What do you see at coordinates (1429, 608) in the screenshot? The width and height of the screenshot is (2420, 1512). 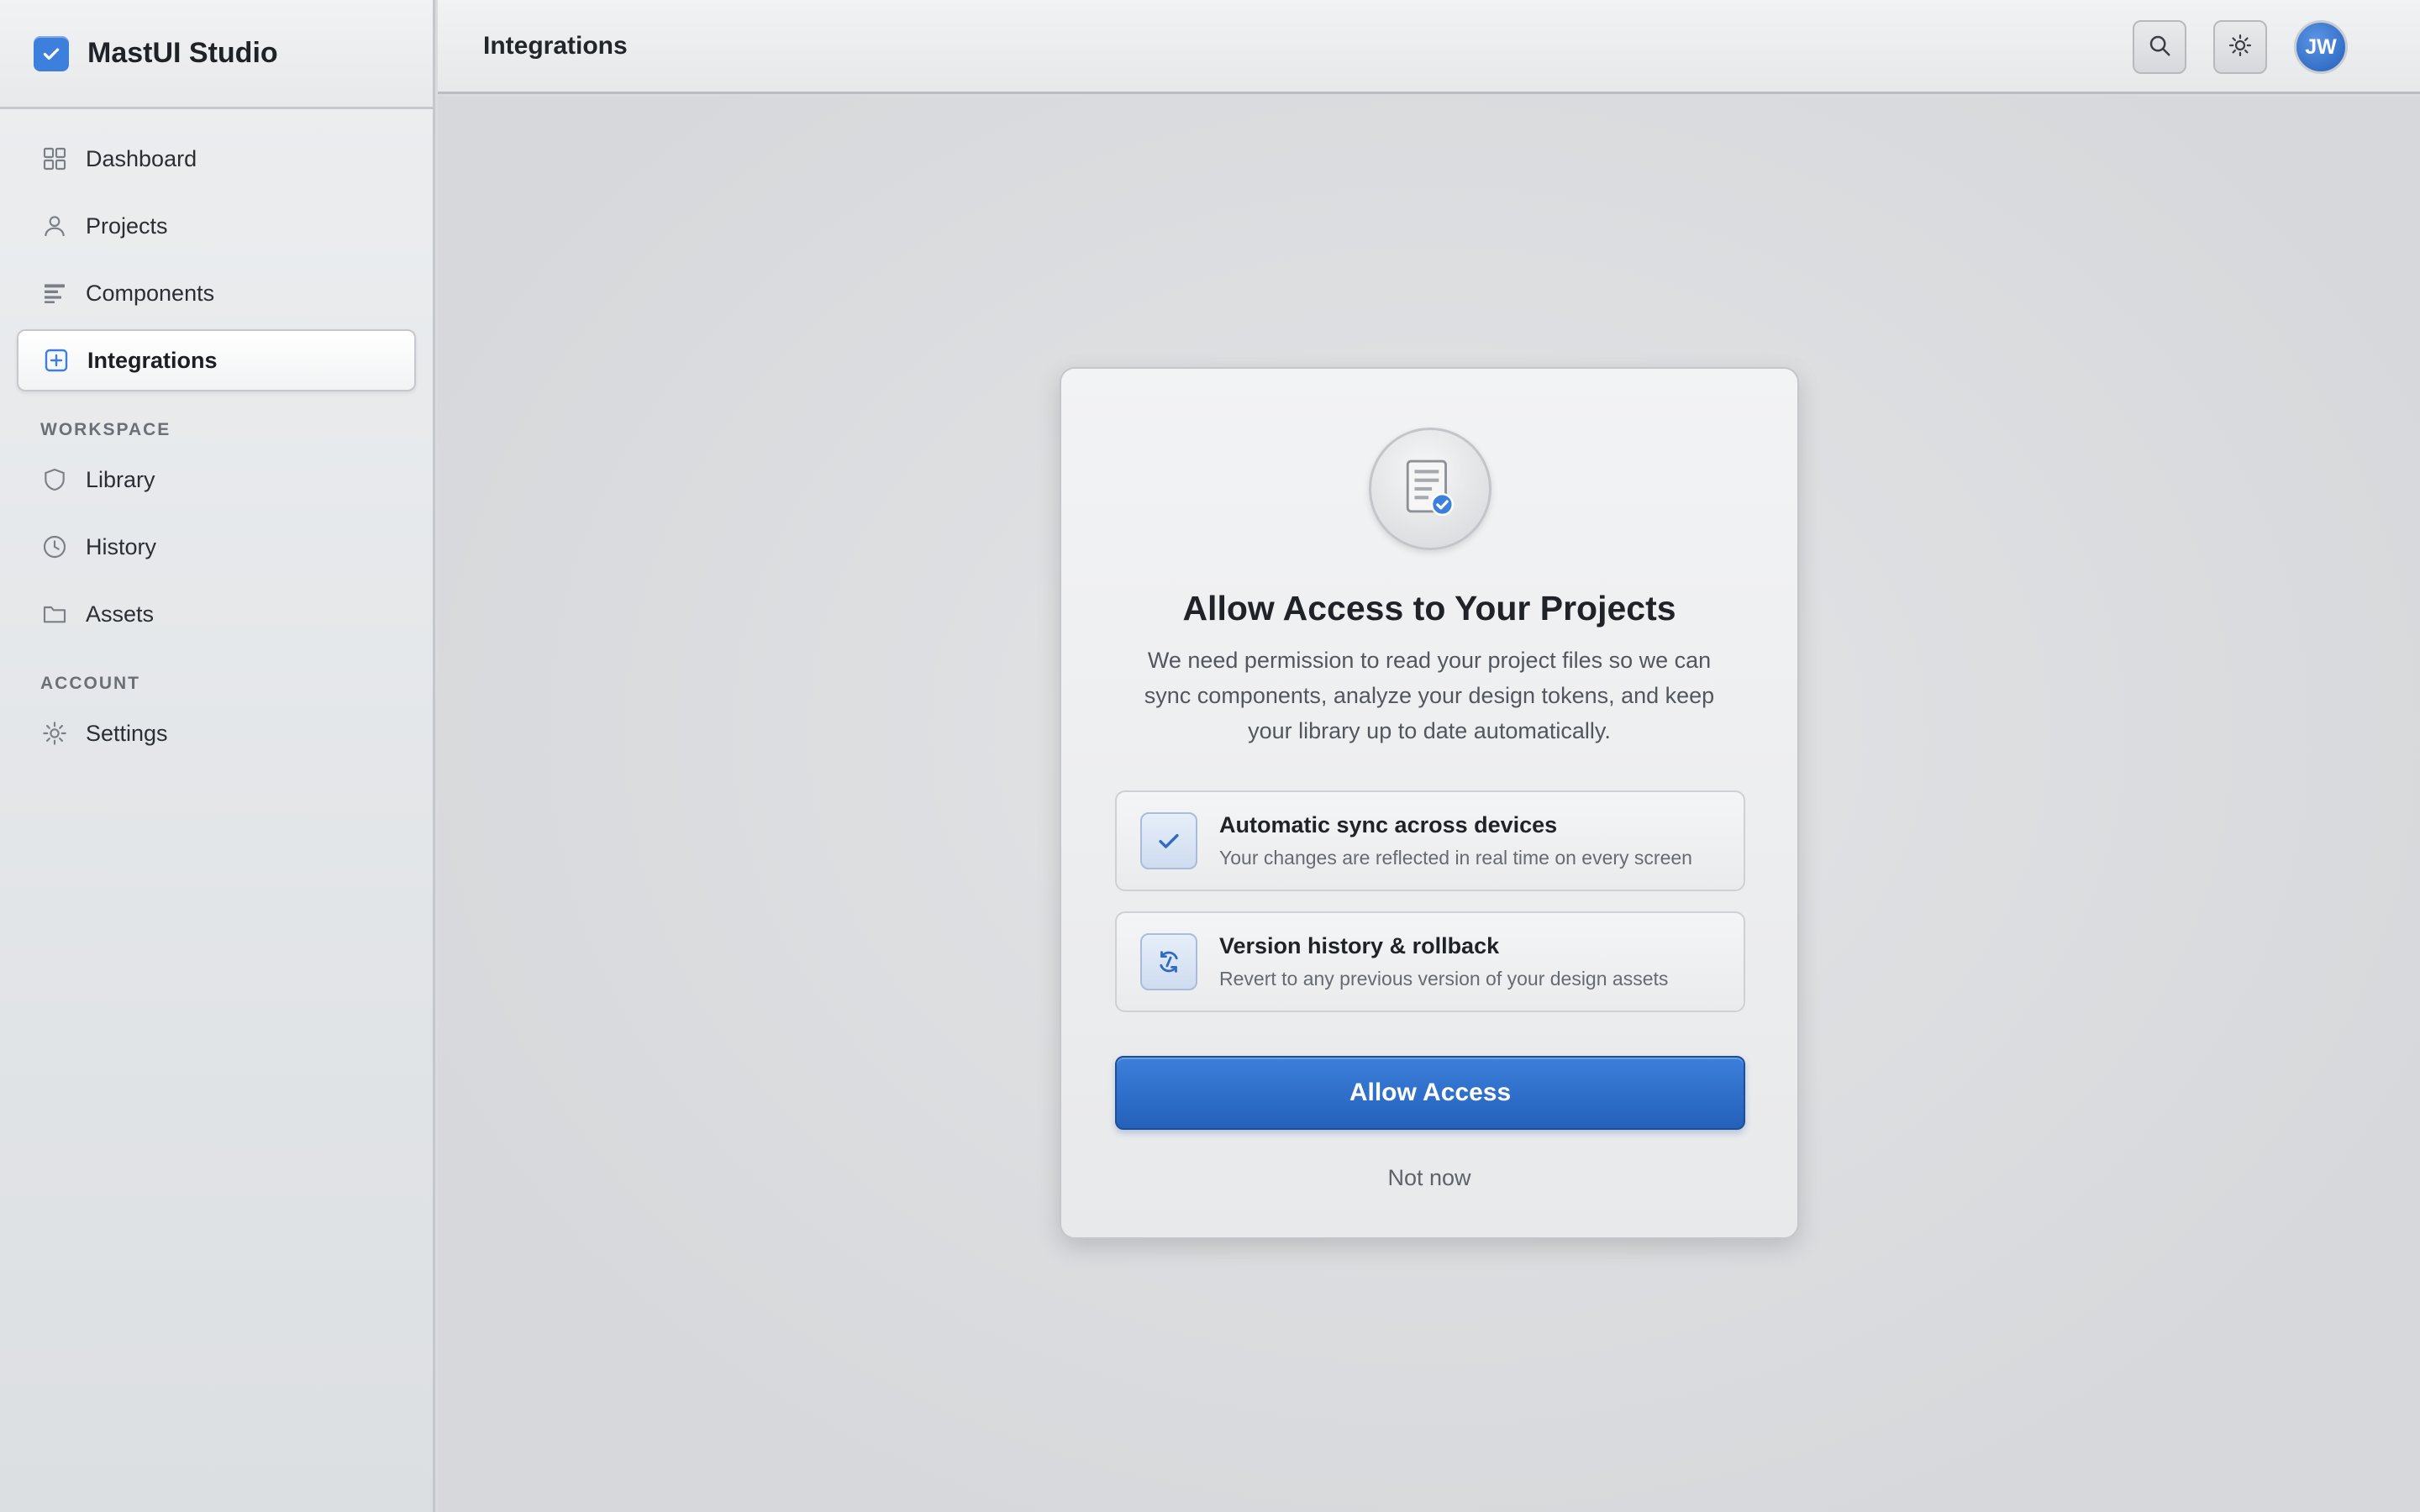 I see `dialog-title: Allow Access to Your Projects` at bounding box center [1429, 608].